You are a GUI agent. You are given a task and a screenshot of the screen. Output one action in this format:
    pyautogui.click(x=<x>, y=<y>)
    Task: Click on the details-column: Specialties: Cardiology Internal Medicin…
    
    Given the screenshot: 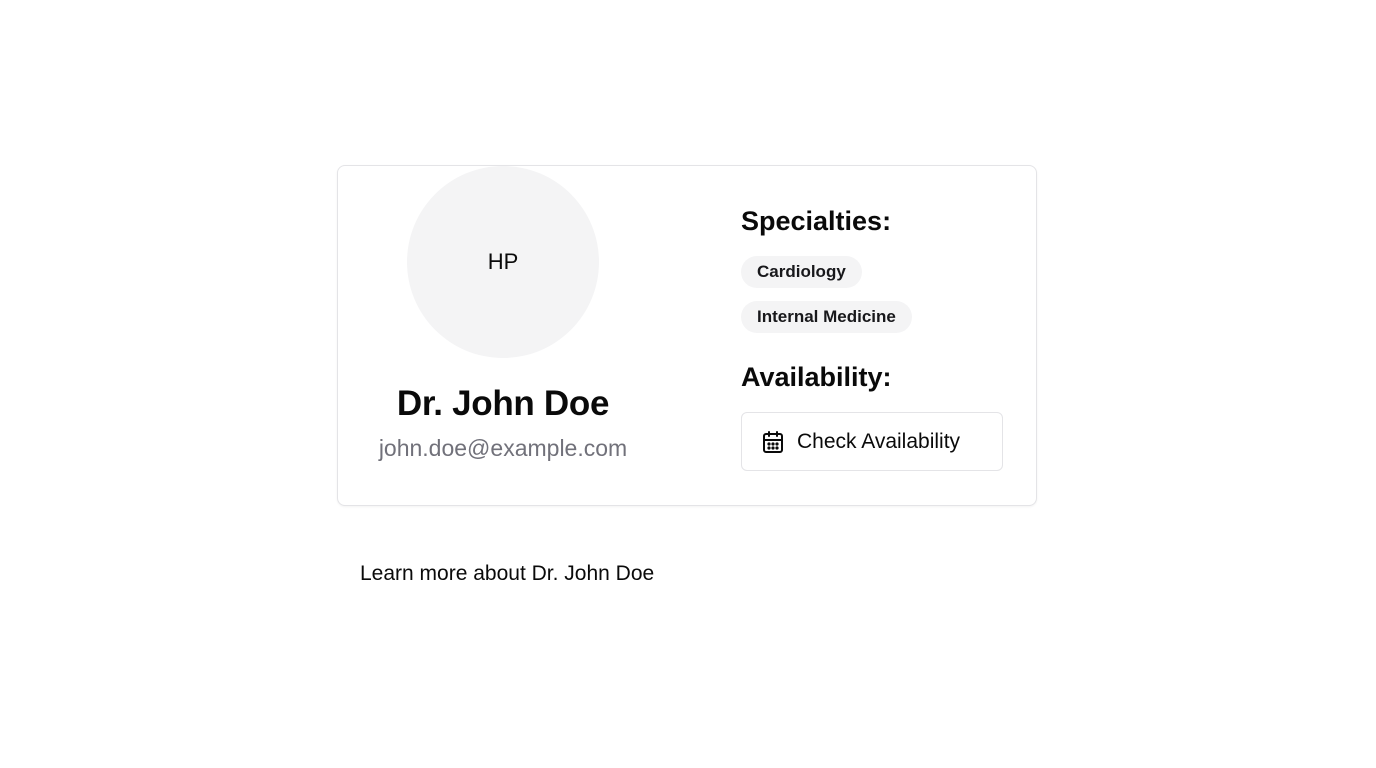 What is the action you would take?
    pyautogui.click(x=881, y=335)
    